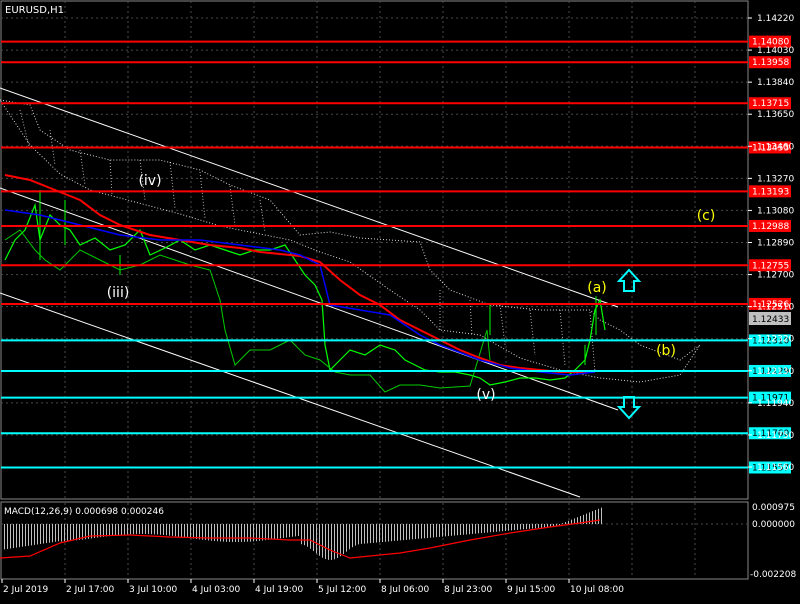 The width and height of the screenshot is (800, 604). I want to click on time-tick-label: 5 Jul 12:00, so click(342, 590).